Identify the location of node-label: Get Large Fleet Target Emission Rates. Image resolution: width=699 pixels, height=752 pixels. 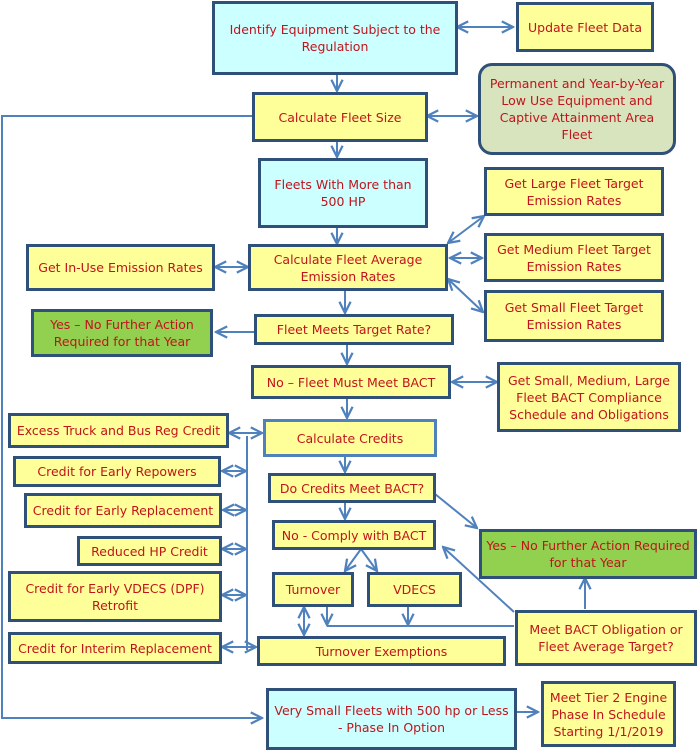
(574, 191).